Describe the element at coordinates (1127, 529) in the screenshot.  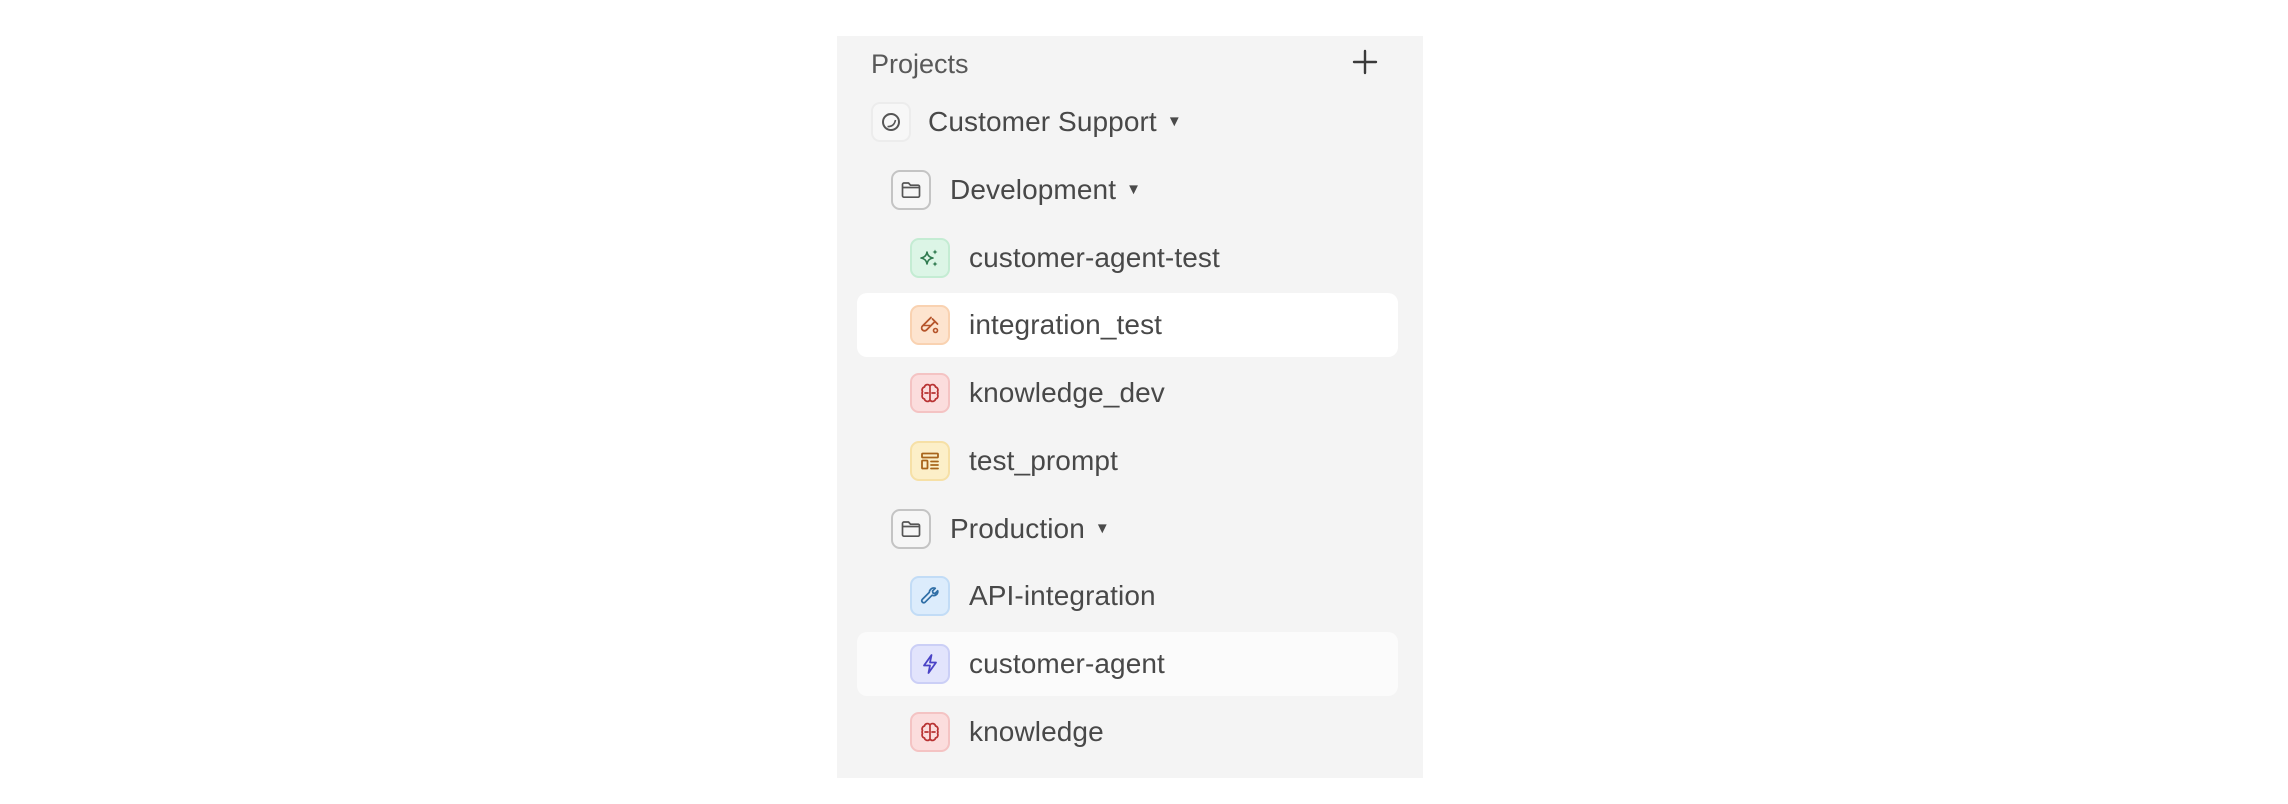
I see `tree-folder-production: Production ▼` at that location.